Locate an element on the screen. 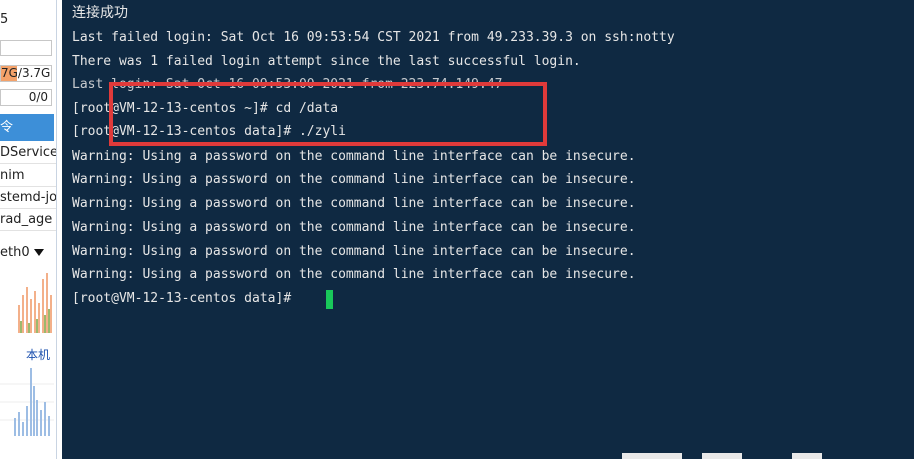 This screenshot has height=459, width=914. sidebar-active-item: 令 is located at coordinates (27, 127).